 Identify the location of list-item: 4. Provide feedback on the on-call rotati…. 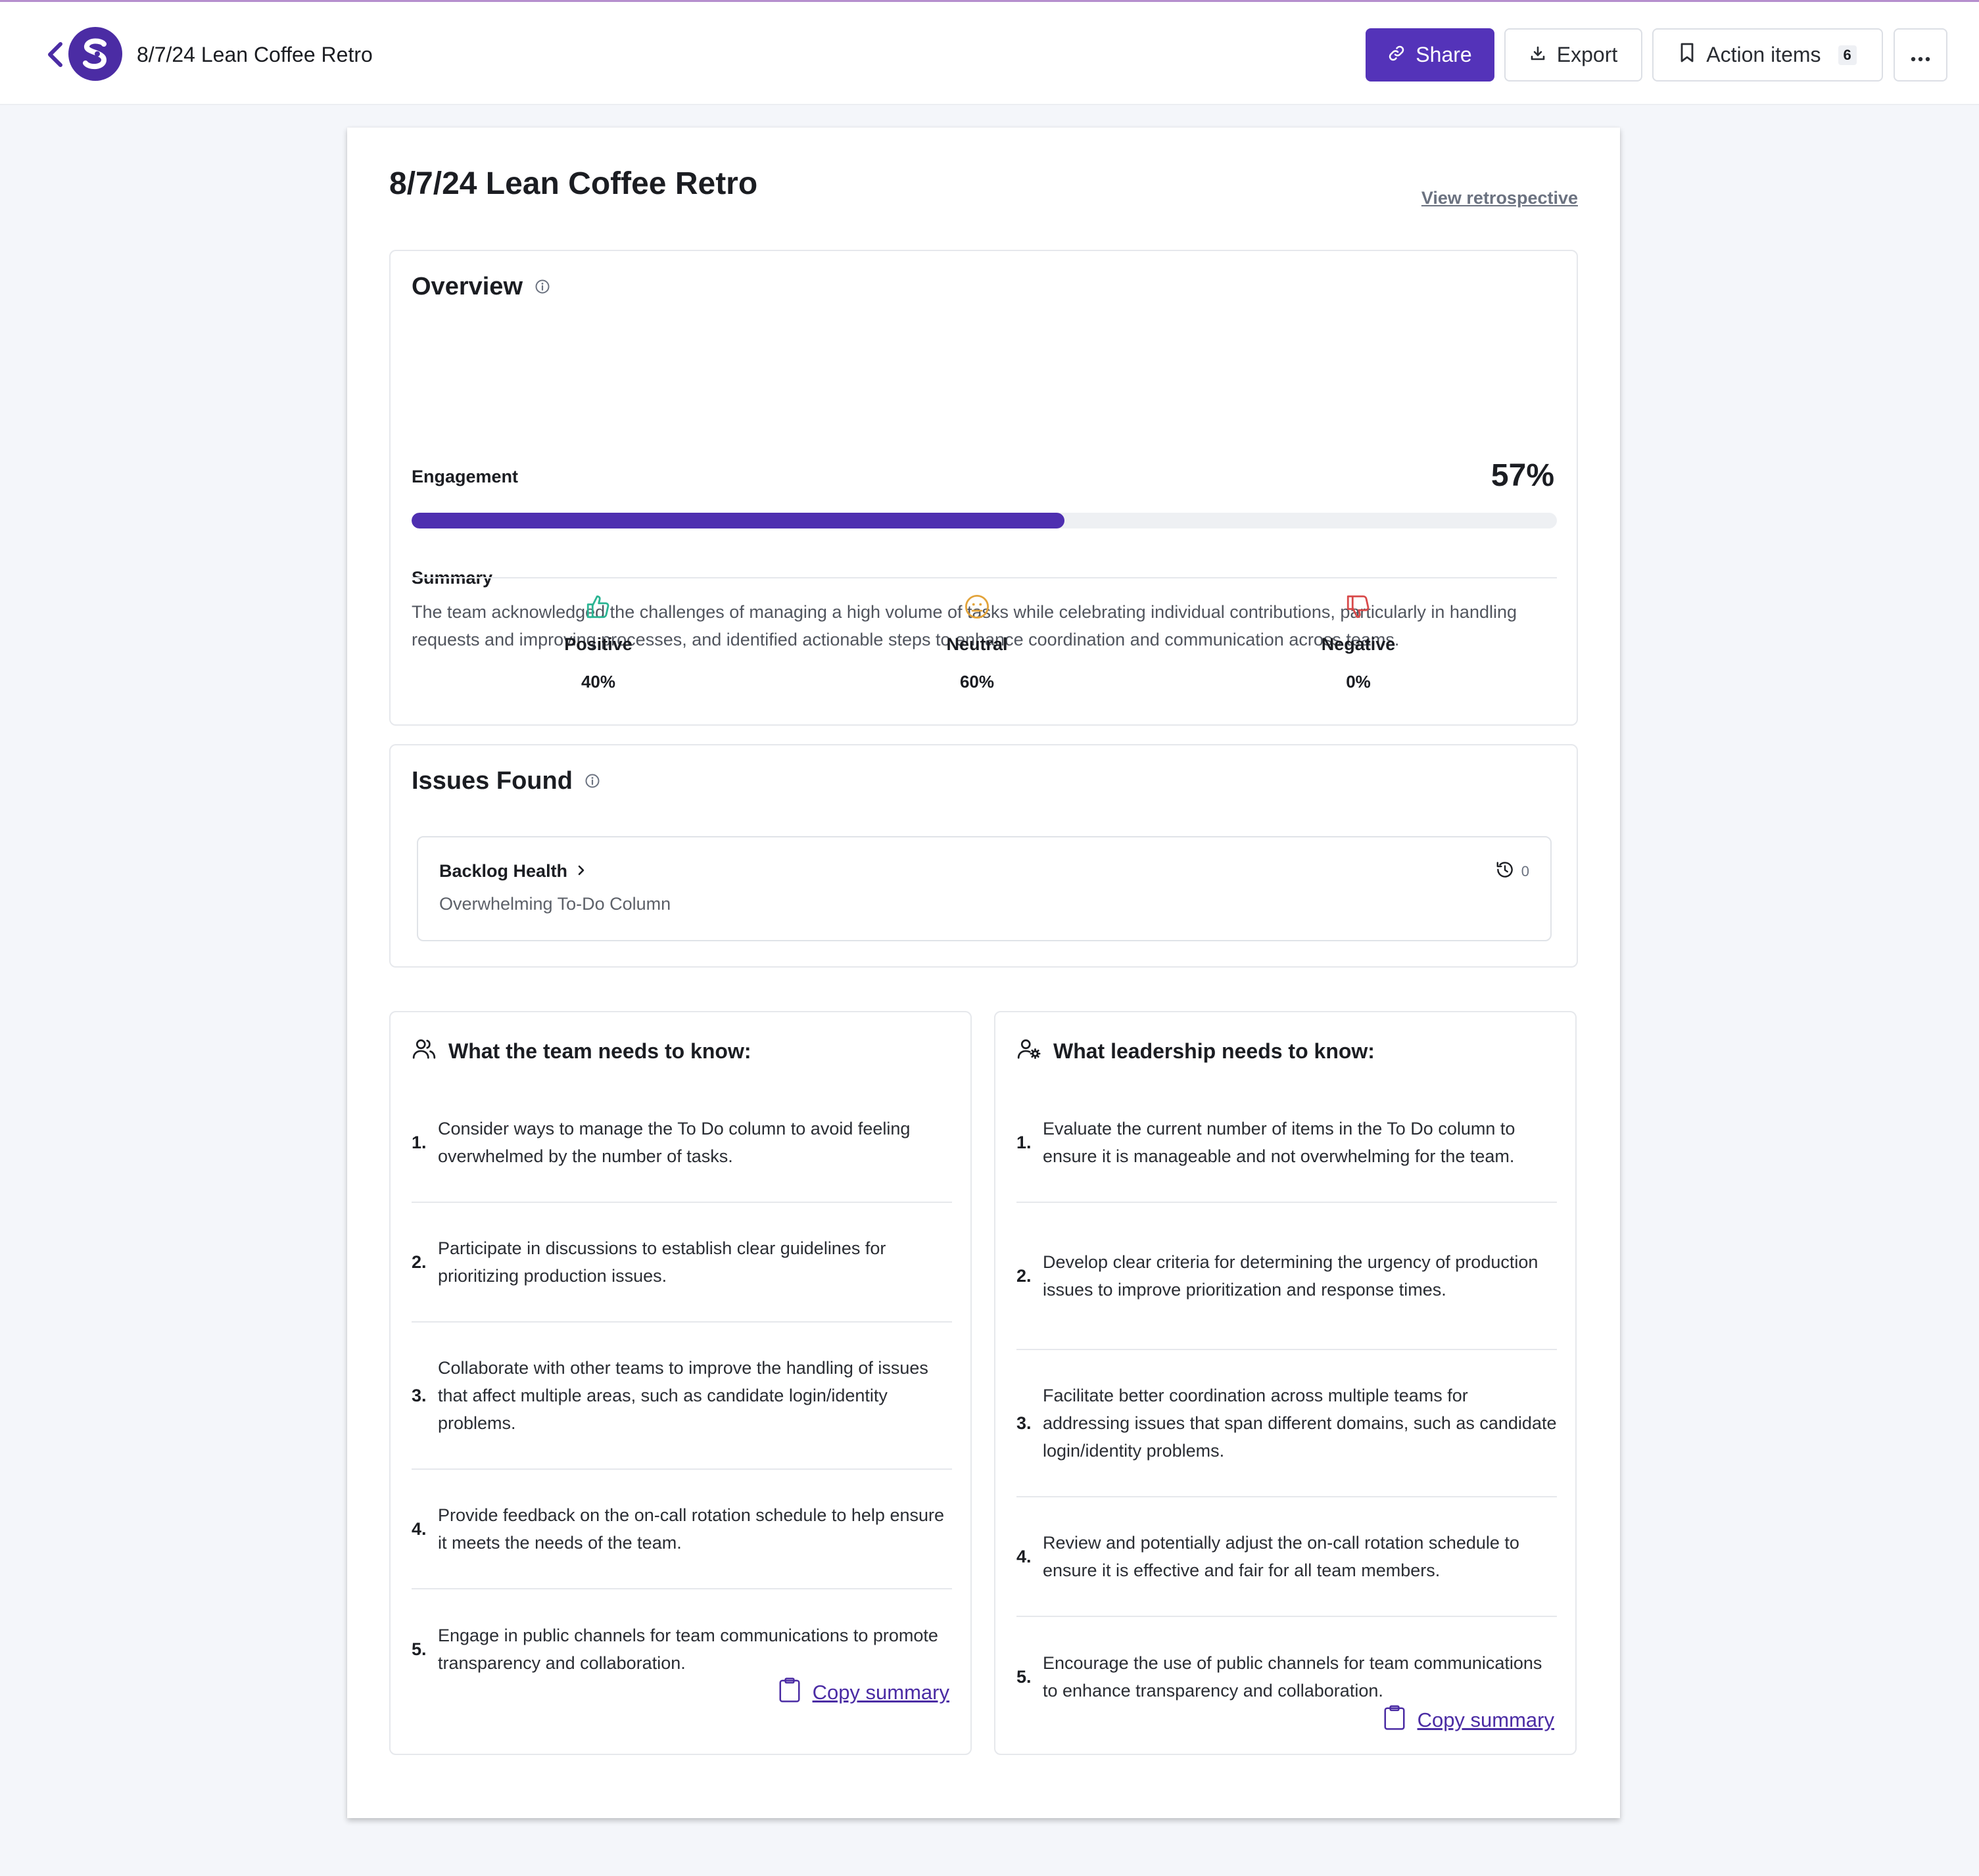
(682, 1530).